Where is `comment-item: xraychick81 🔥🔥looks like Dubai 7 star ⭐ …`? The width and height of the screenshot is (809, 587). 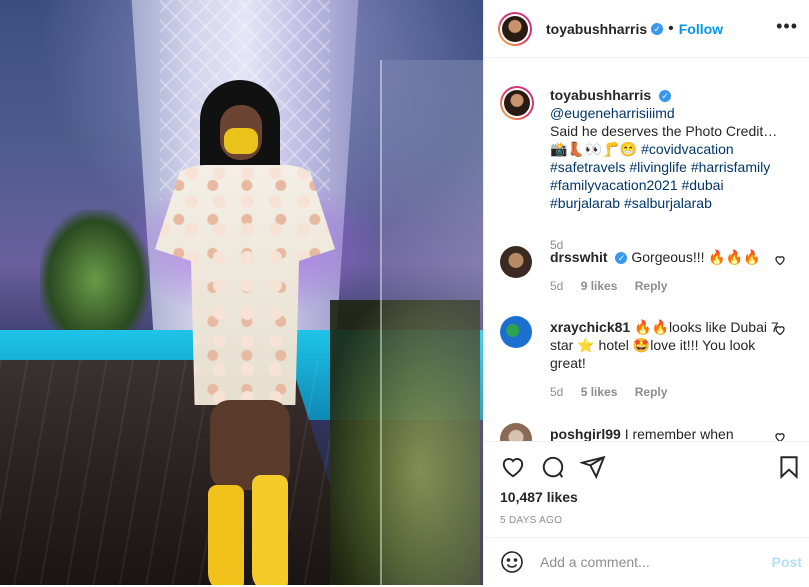 comment-item: xraychick81 🔥🔥looks like Dubai 7 star ⭐ … is located at coordinates (650, 361).